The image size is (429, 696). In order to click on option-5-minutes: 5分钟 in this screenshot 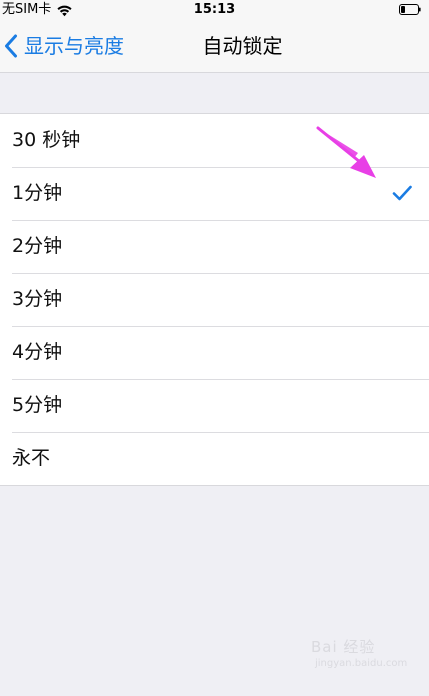, I will do `click(214, 405)`.